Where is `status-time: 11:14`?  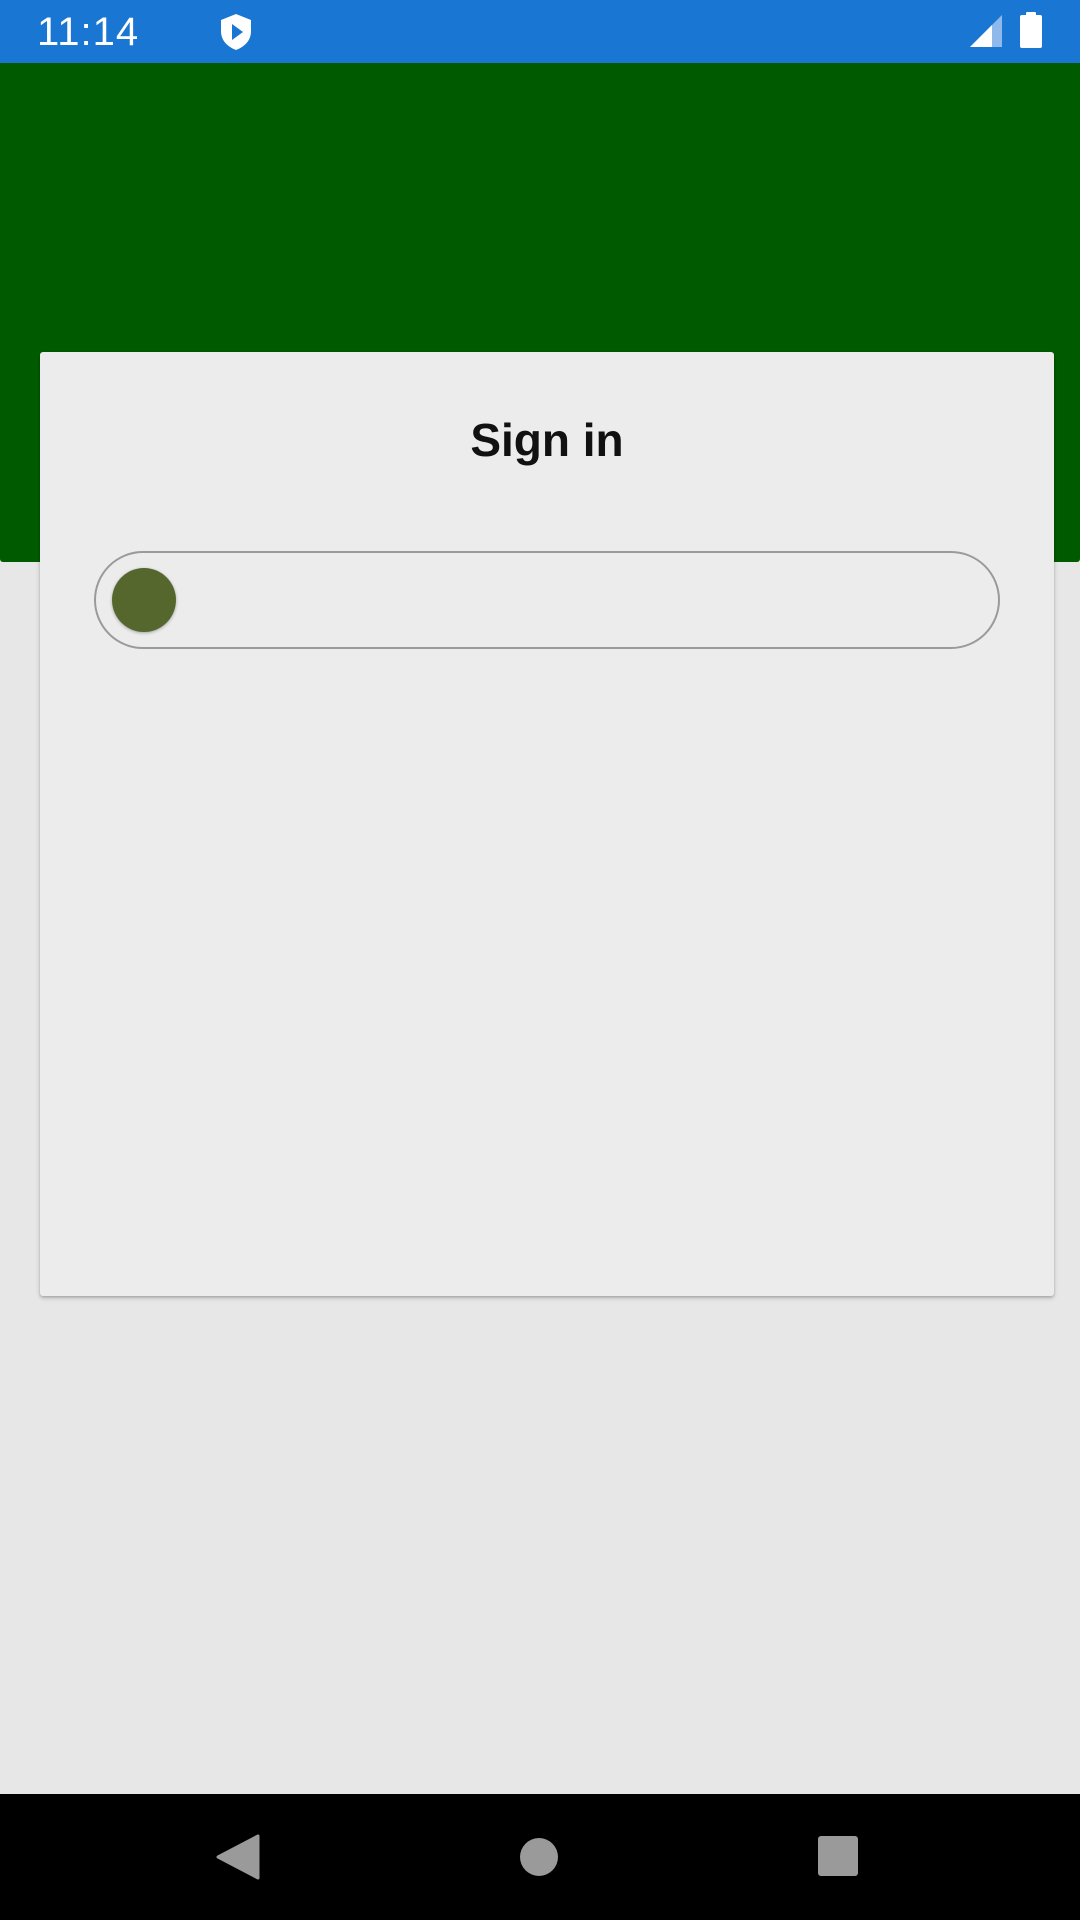
status-time: 11:14 is located at coordinates (88, 32).